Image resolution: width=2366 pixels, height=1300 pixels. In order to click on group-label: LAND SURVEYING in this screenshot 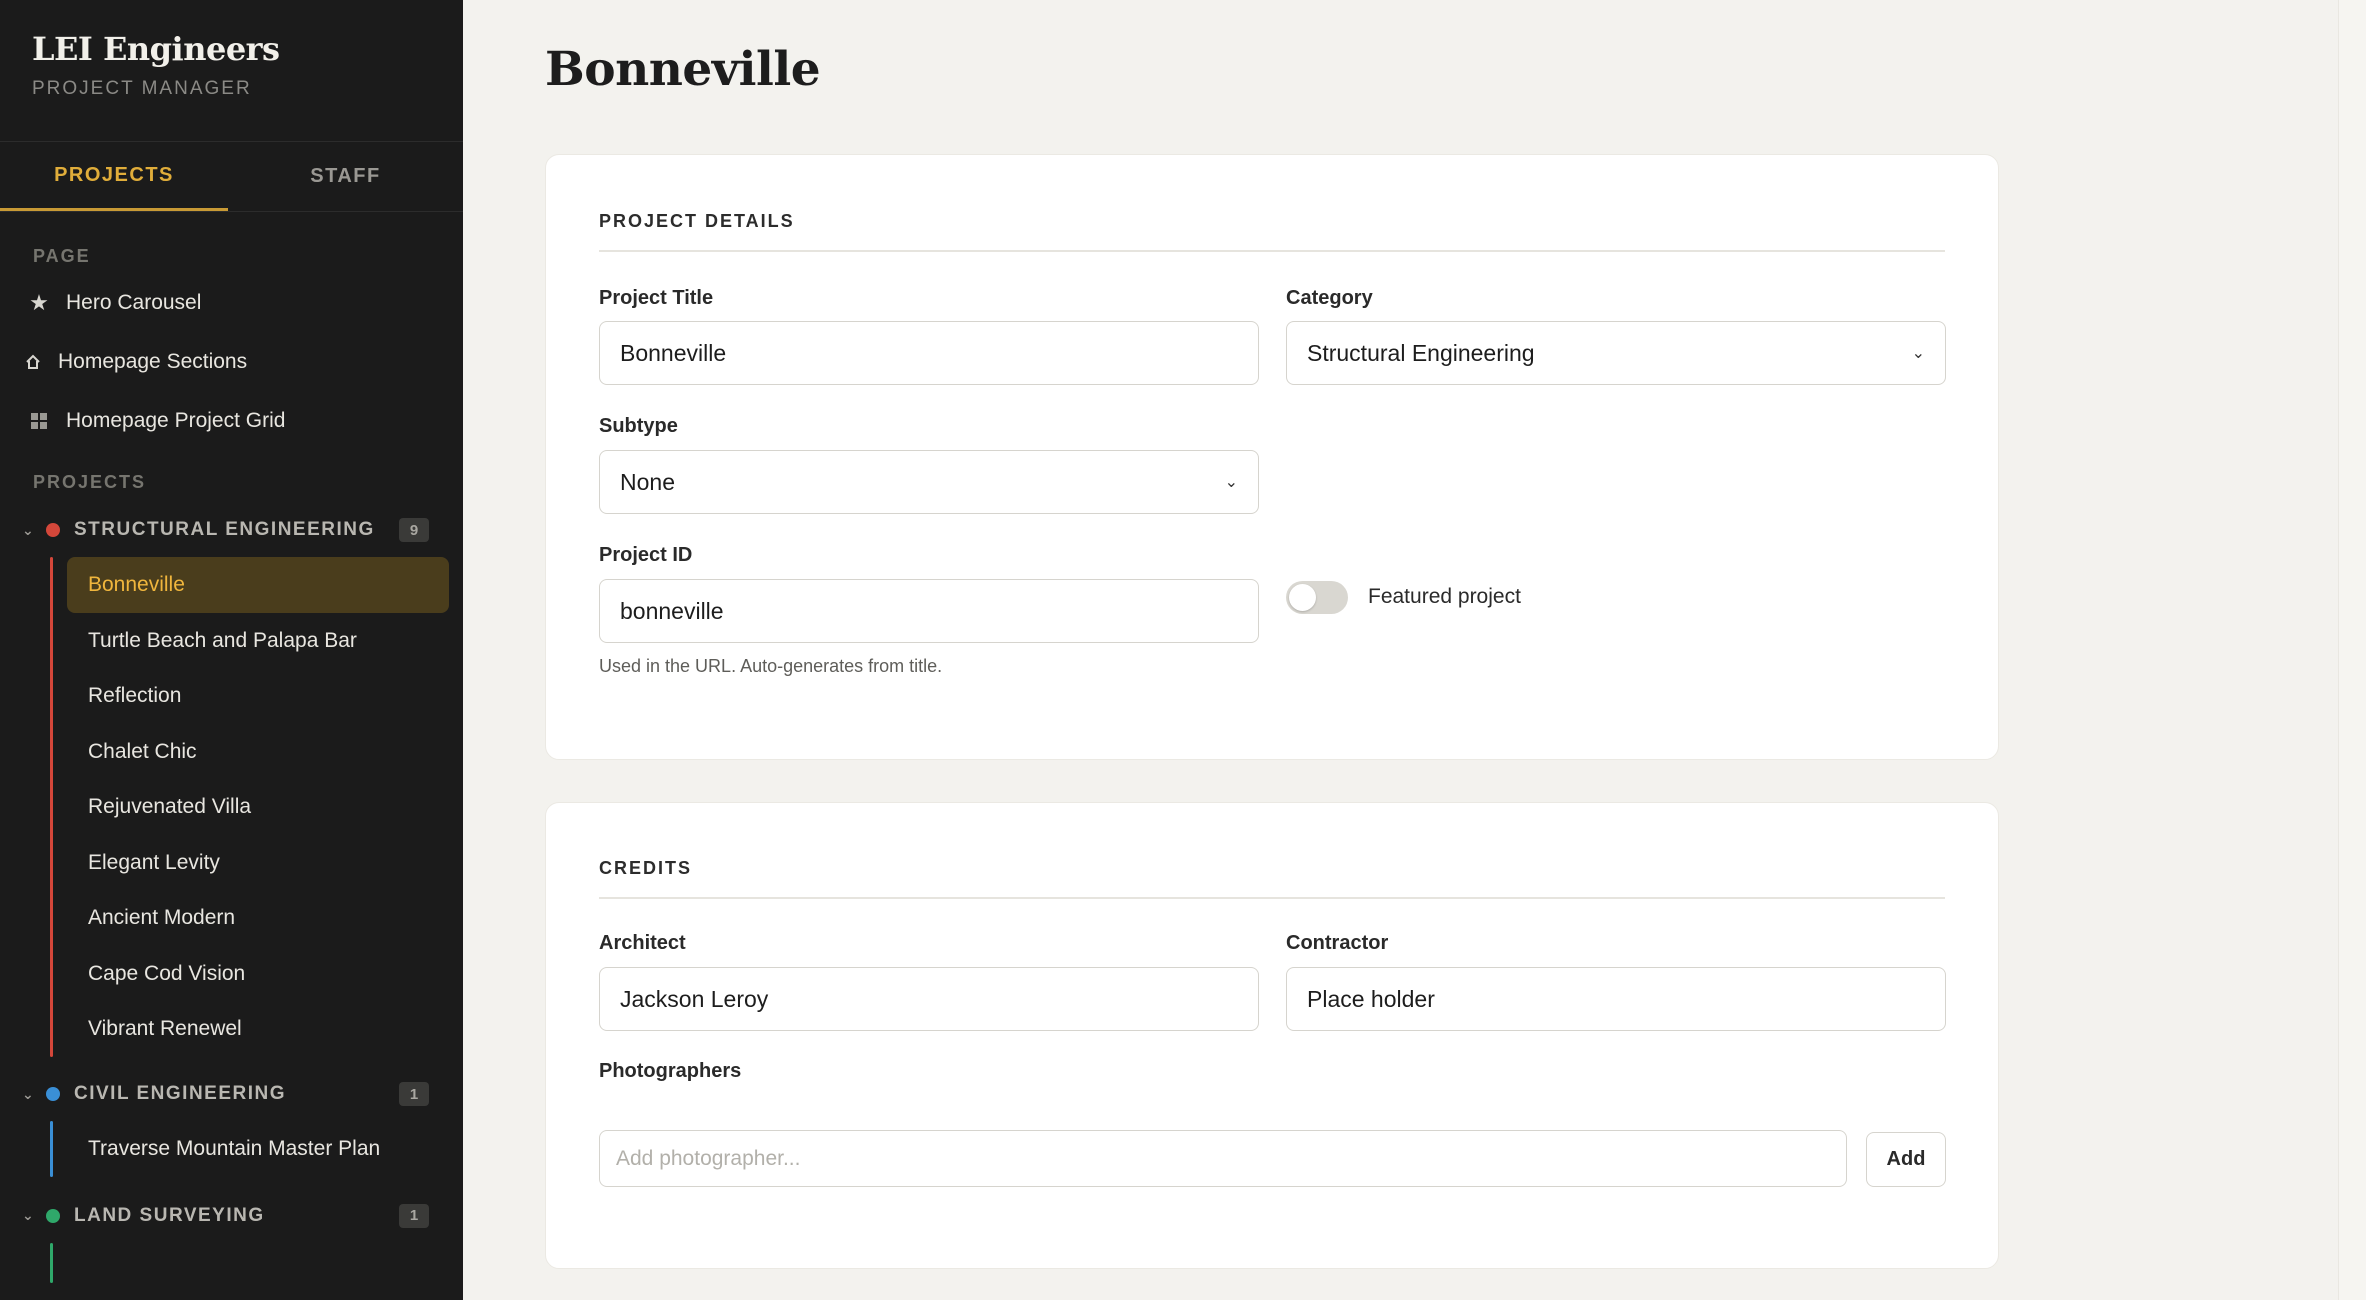, I will do `click(169, 1215)`.